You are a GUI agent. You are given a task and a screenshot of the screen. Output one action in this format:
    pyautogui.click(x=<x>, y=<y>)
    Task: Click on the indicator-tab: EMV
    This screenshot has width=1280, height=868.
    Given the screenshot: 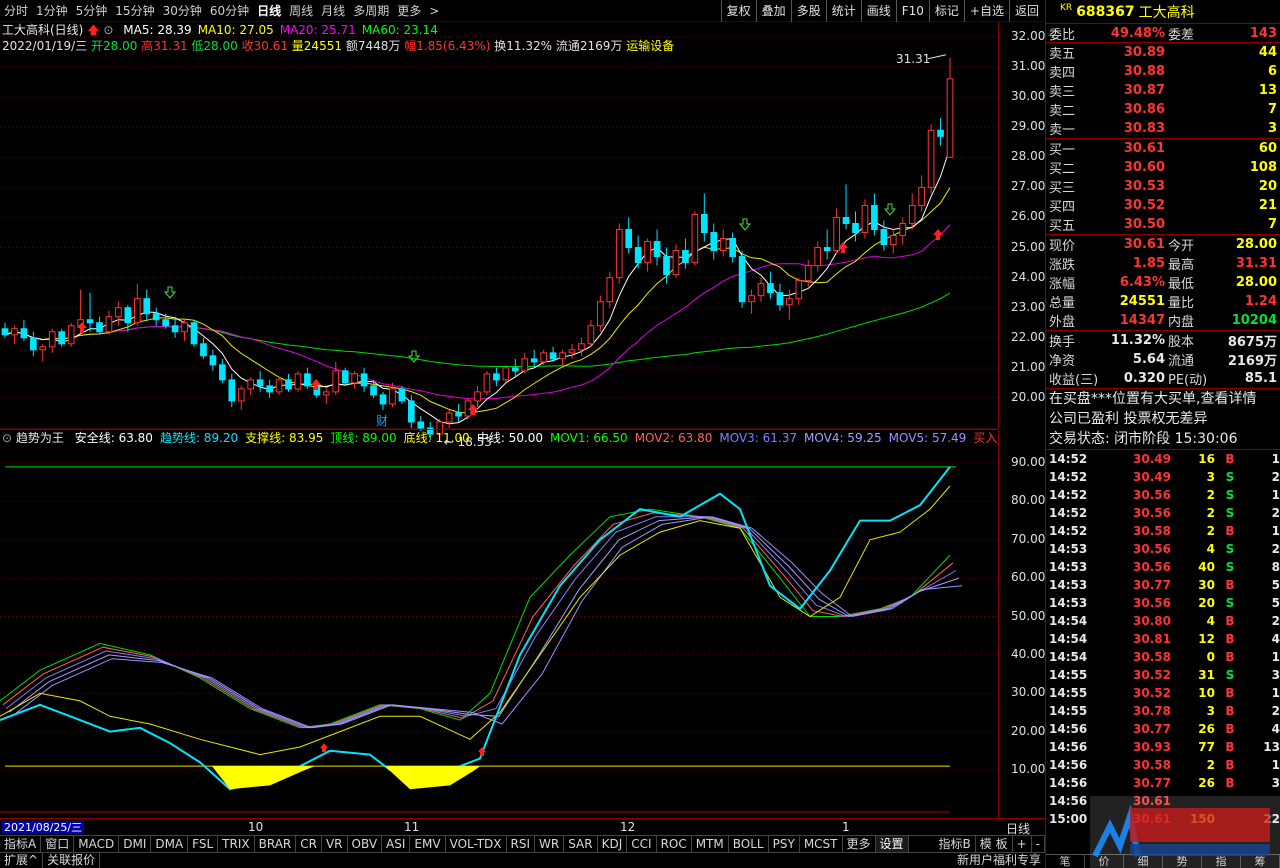 What is the action you would take?
    pyautogui.click(x=428, y=844)
    